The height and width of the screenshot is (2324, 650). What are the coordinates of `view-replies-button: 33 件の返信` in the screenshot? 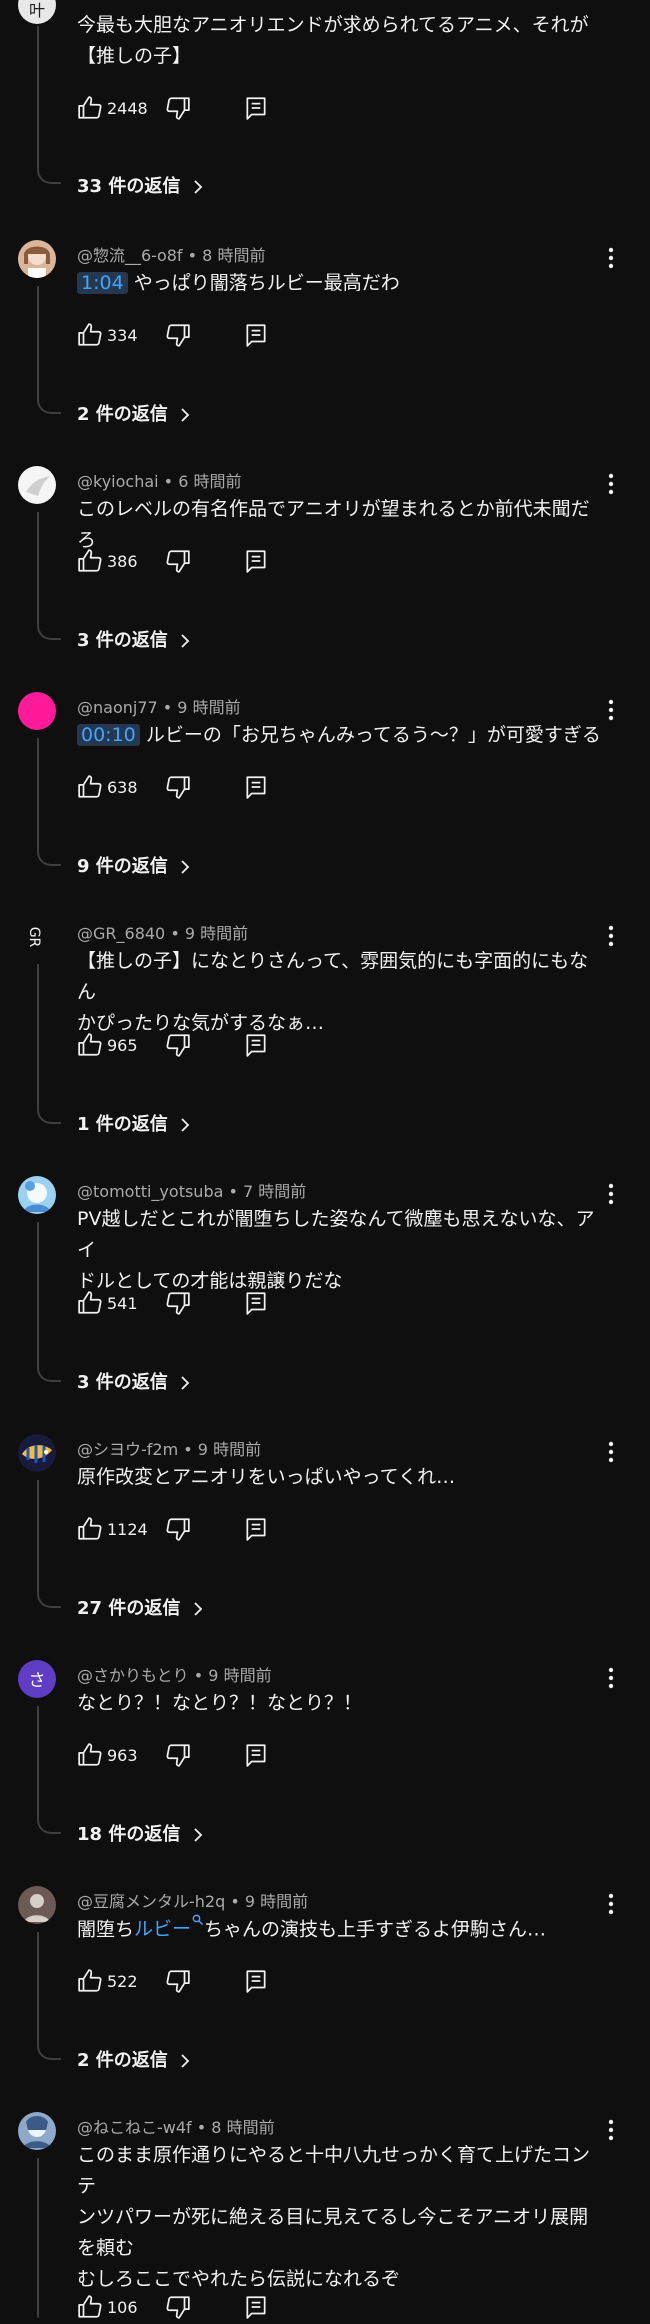 It's located at (140, 185).